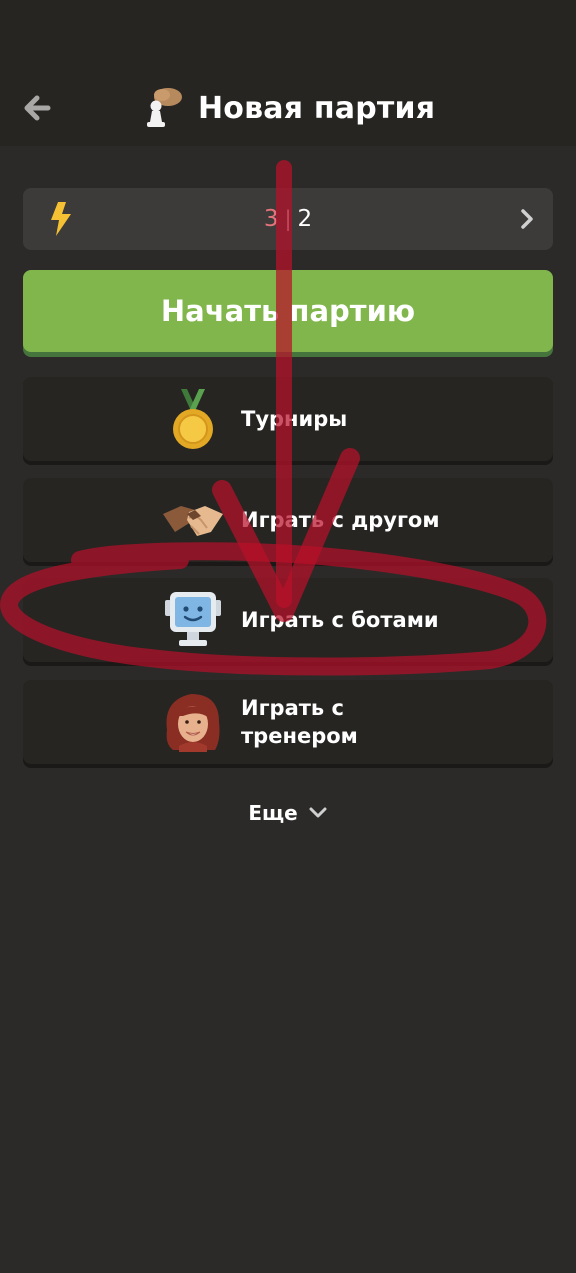  What do you see at coordinates (305, 219) in the screenshot?
I see `time-control-increment: 2` at bounding box center [305, 219].